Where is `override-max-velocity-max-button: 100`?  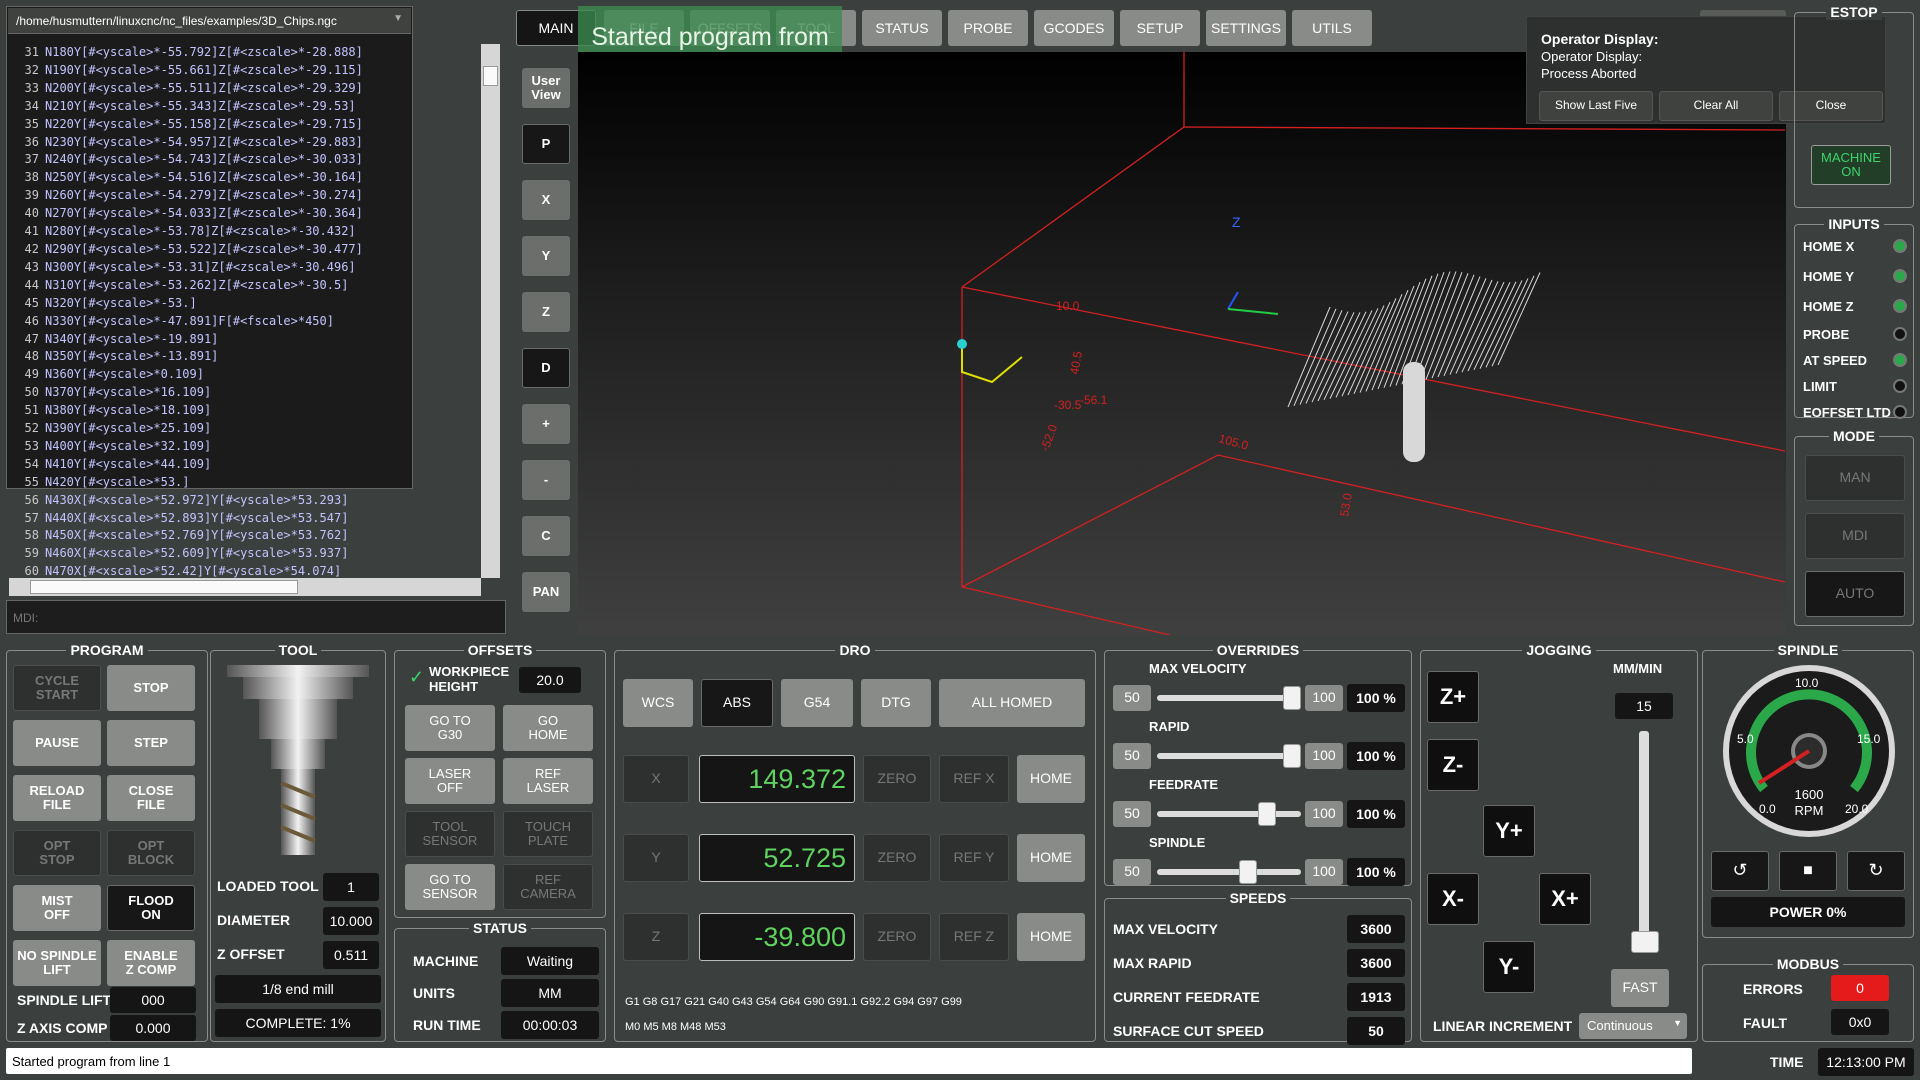 override-max-velocity-max-button: 100 is located at coordinates (1324, 698).